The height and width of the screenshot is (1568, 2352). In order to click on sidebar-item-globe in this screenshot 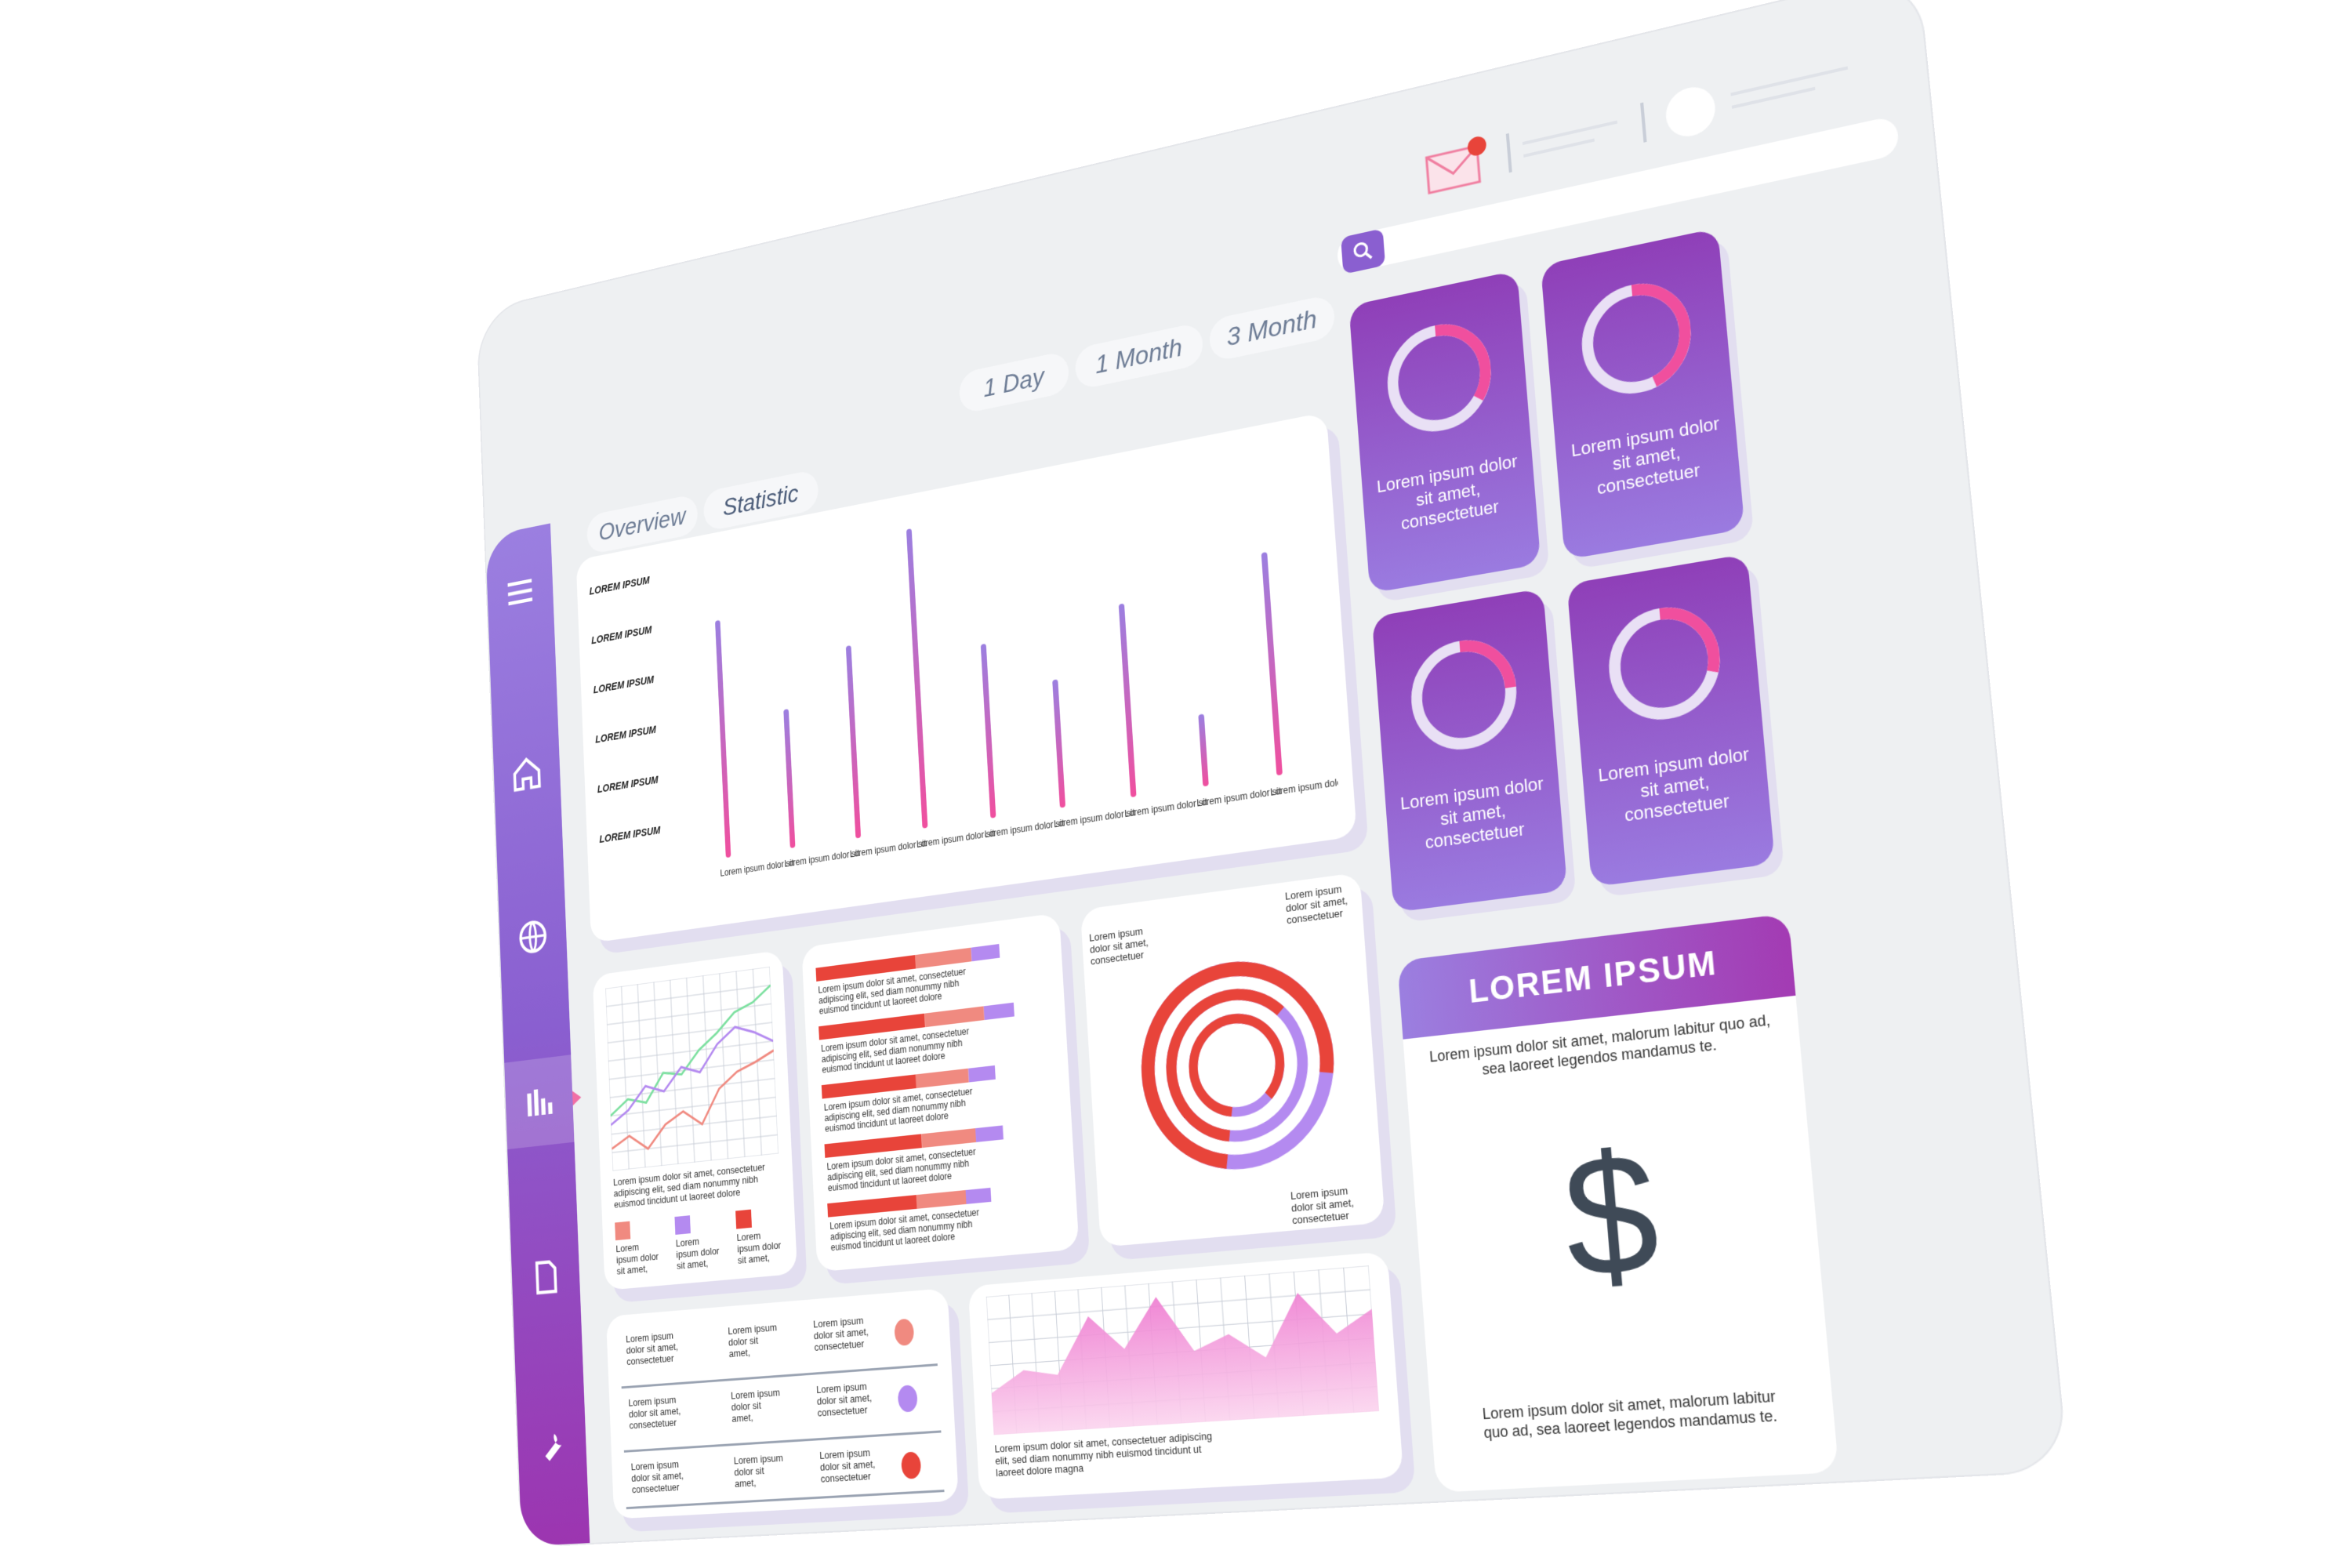, I will do `click(533, 936)`.